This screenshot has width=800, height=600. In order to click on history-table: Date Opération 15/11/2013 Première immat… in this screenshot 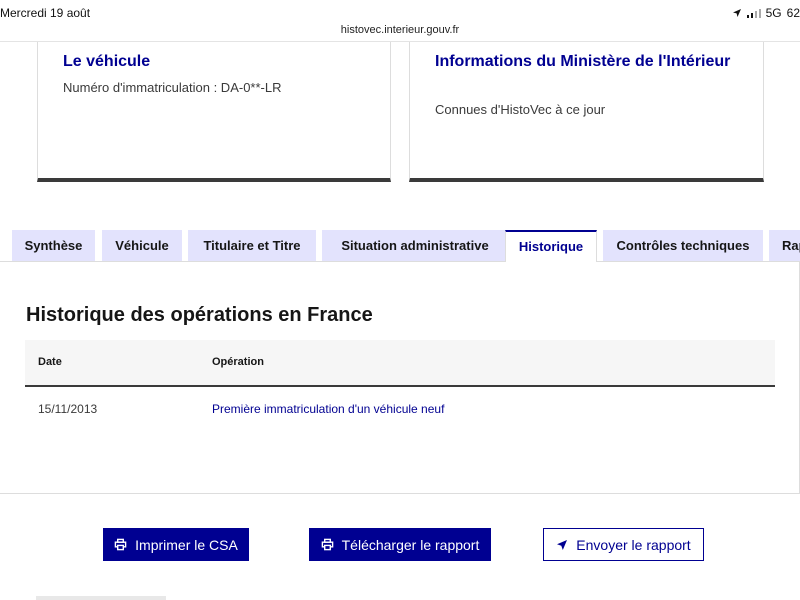, I will do `click(400, 386)`.